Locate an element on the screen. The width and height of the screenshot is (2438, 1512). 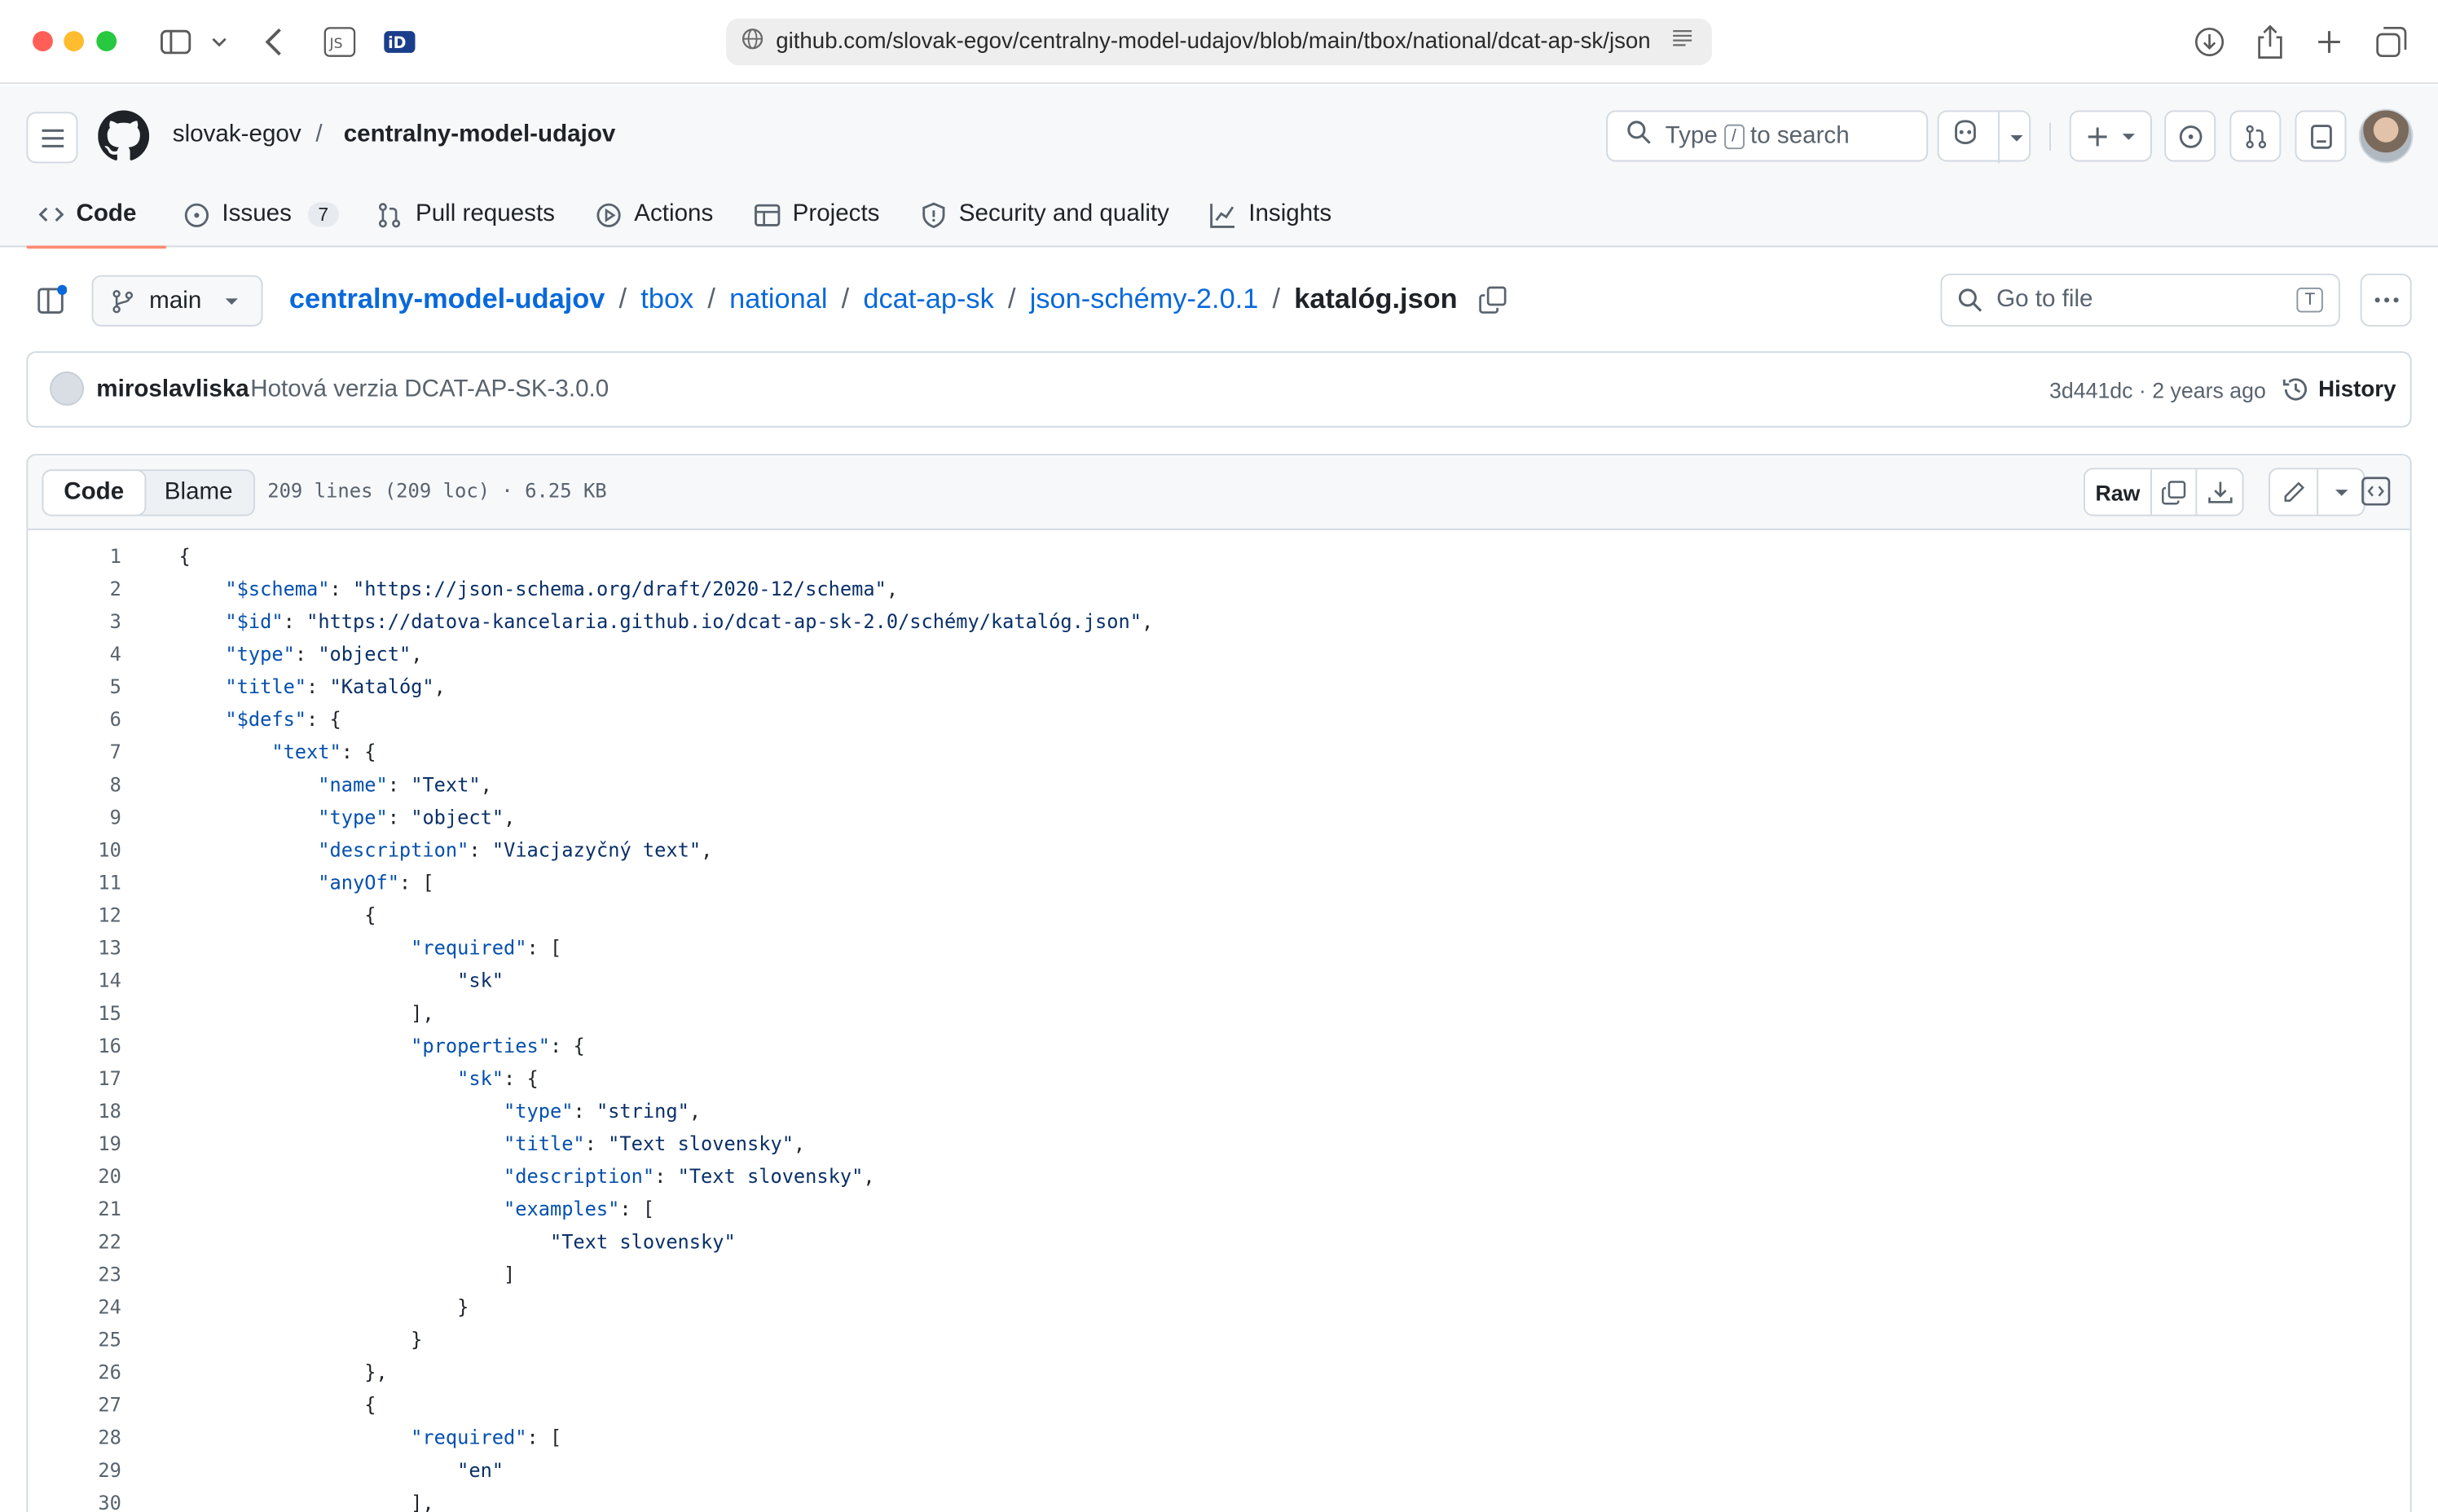
breadcrumb-json-schemy: json-schémy-2.0.1 is located at coordinates (1144, 299).